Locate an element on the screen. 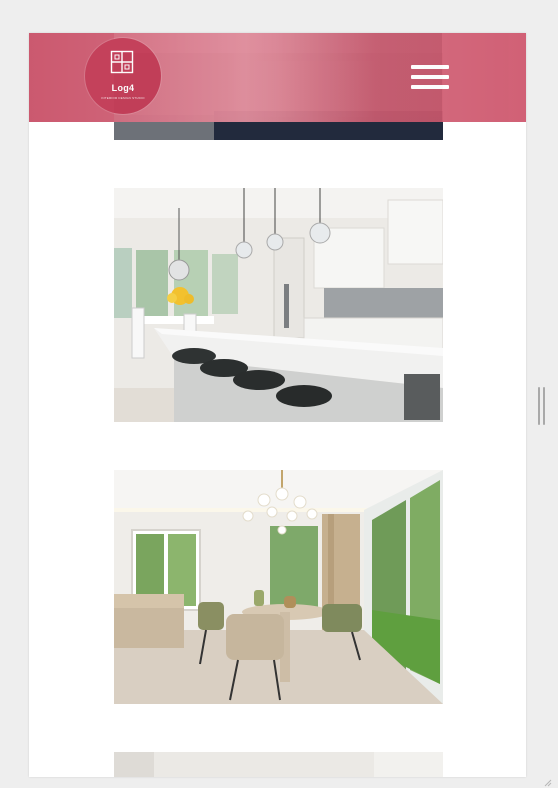  logo-tagline: INTERIOR DESIGN STUDIO is located at coordinates (123, 98).